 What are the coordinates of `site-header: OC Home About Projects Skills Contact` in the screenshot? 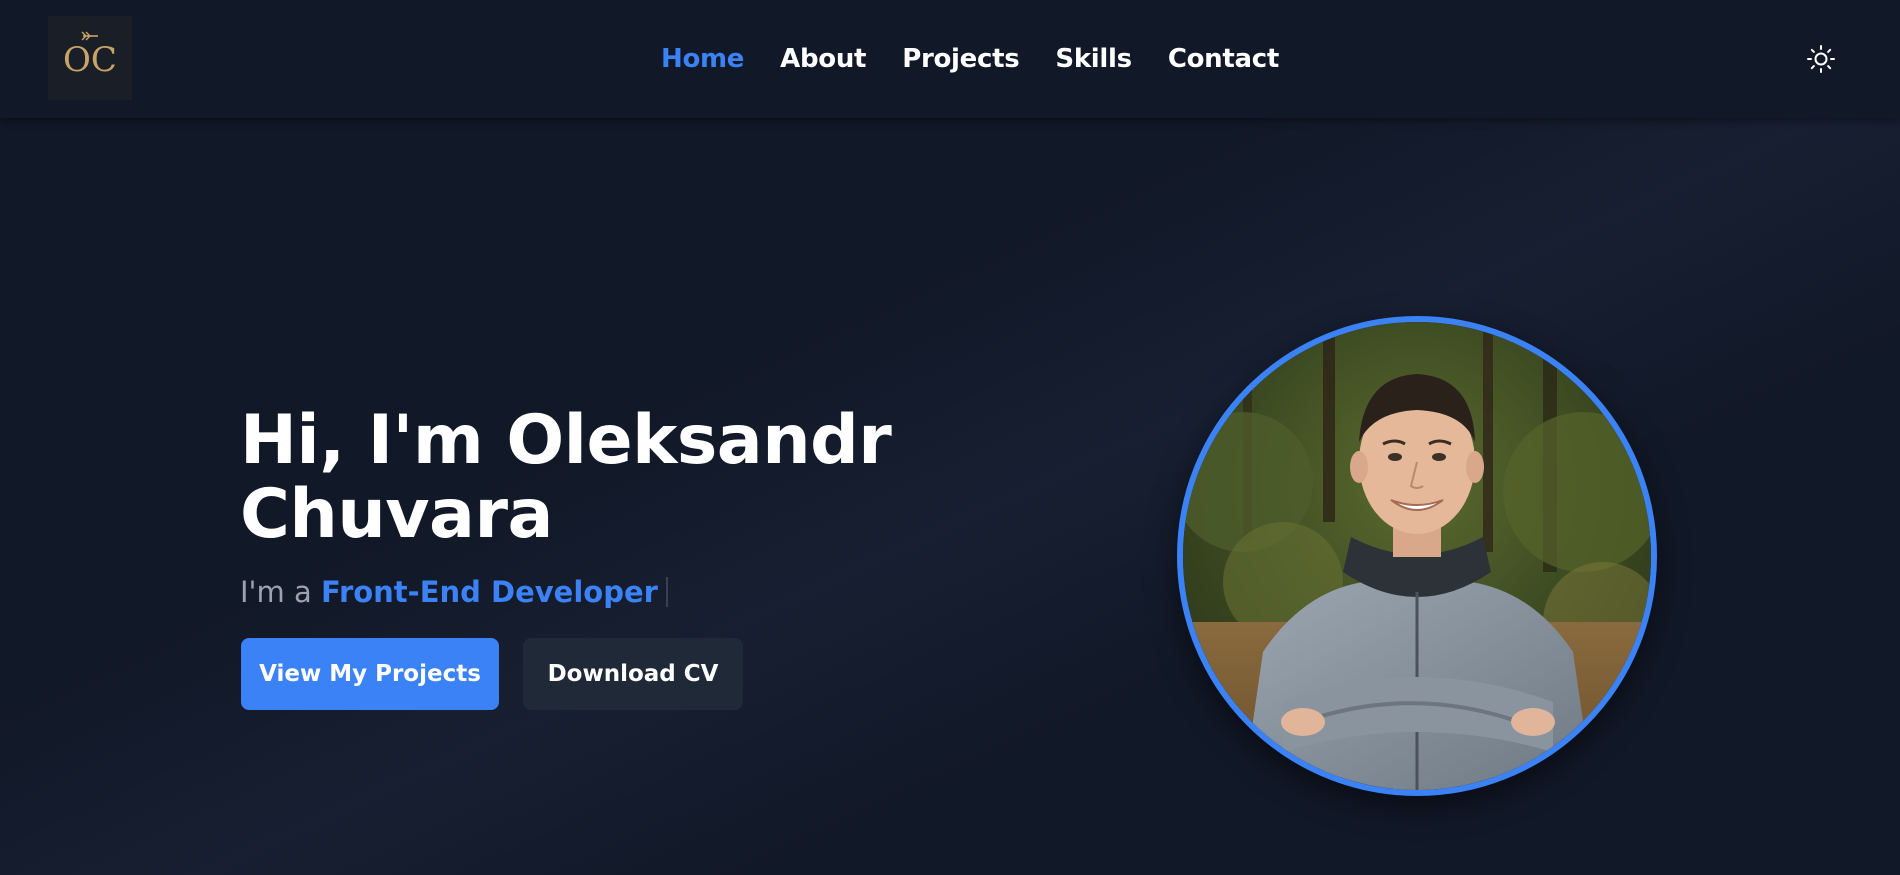 It's located at (950, 59).